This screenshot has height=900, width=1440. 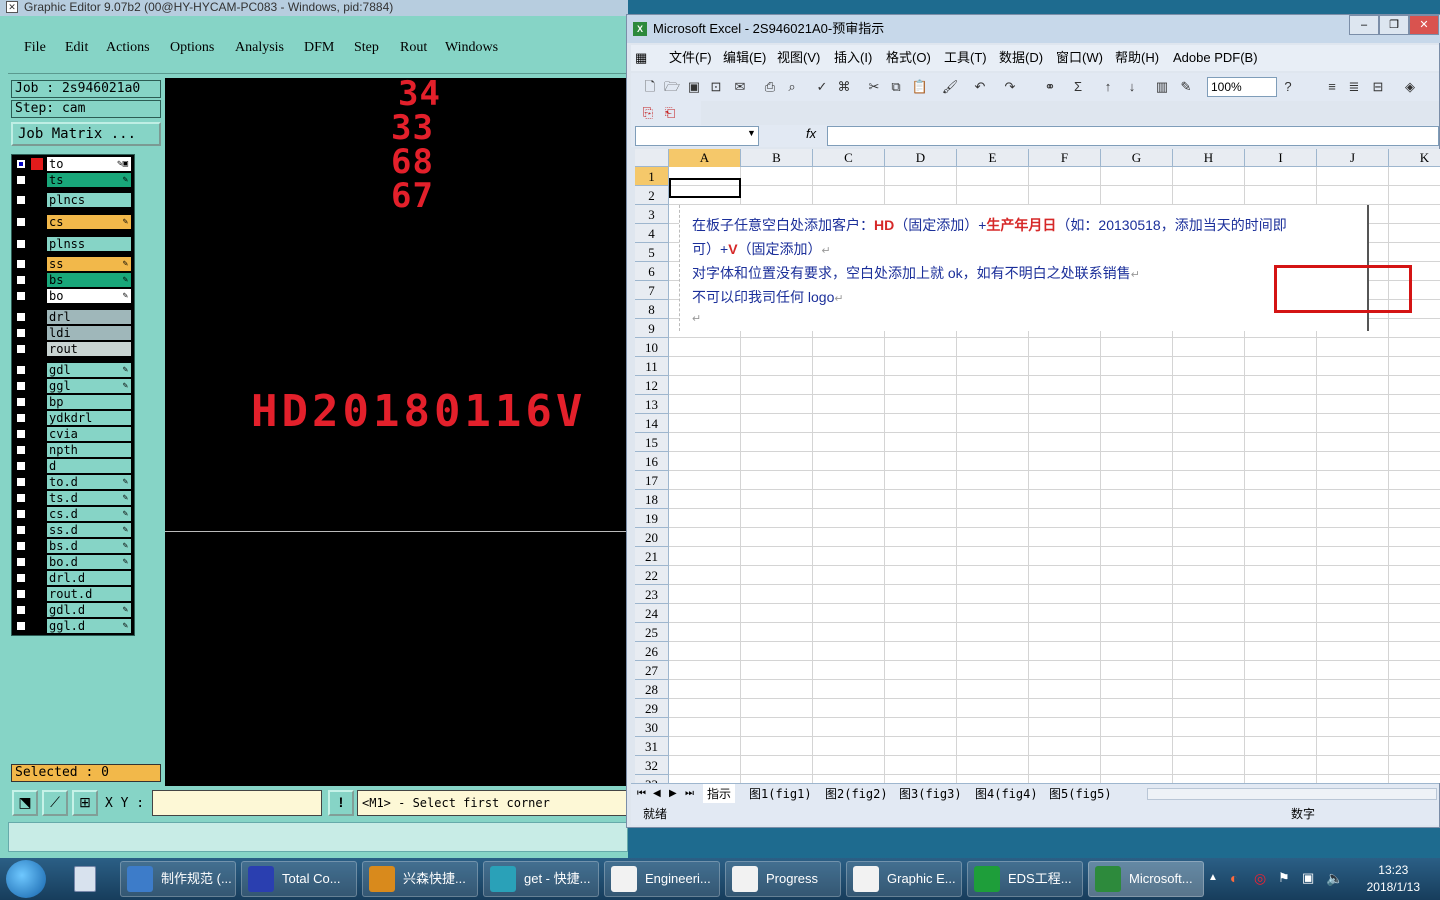 I want to click on layer-row-d: d, so click(x=74, y=466).